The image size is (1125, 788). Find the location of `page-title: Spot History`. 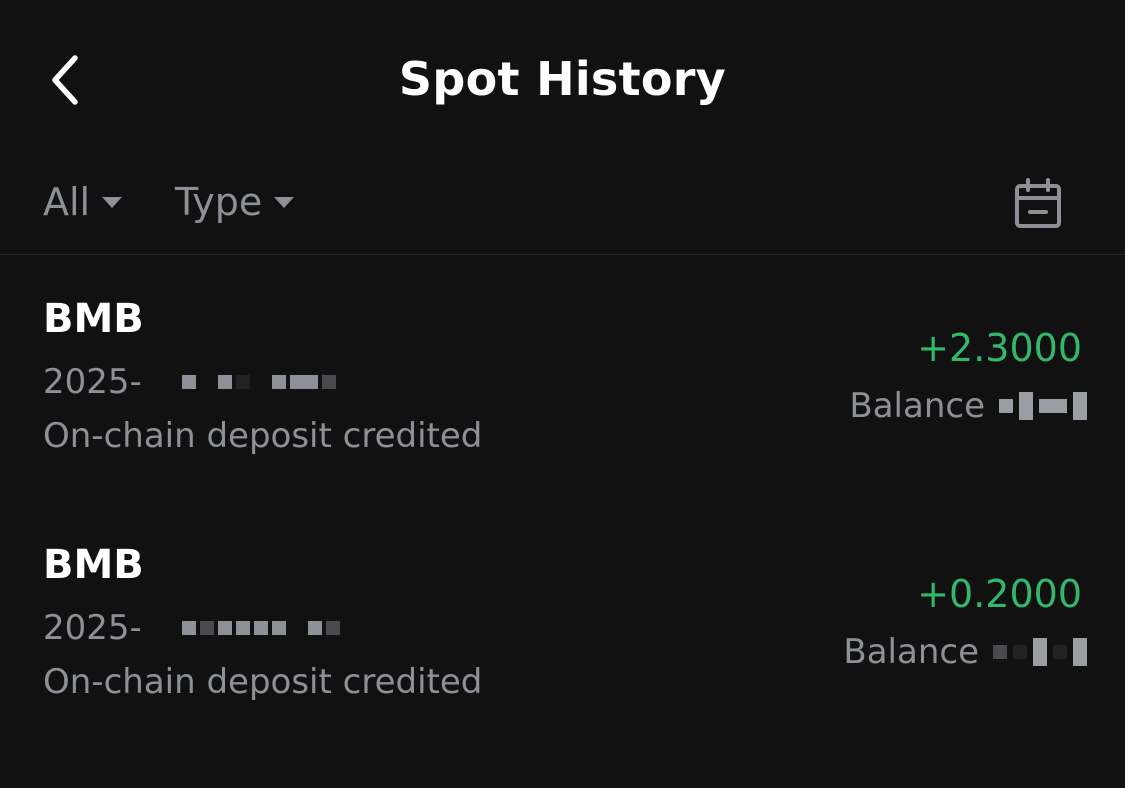

page-title: Spot History is located at coordinates (562, 79).